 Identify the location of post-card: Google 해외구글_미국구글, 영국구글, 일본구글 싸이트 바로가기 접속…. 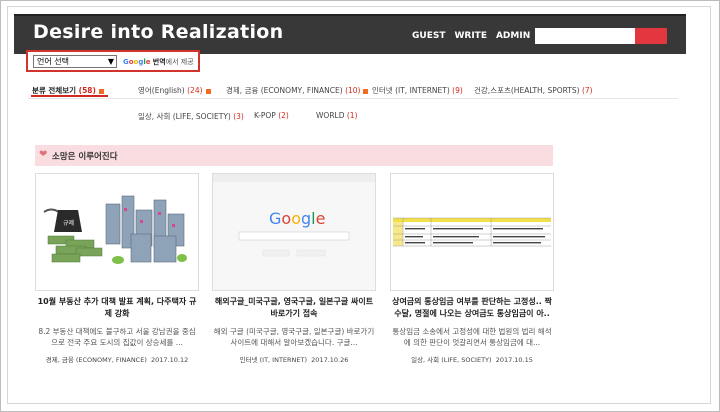
(294, 268).